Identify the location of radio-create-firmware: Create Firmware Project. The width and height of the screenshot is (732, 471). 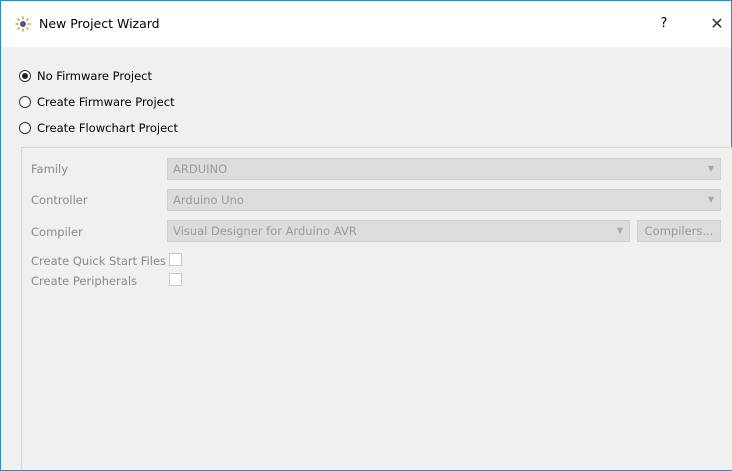
(97, 102).